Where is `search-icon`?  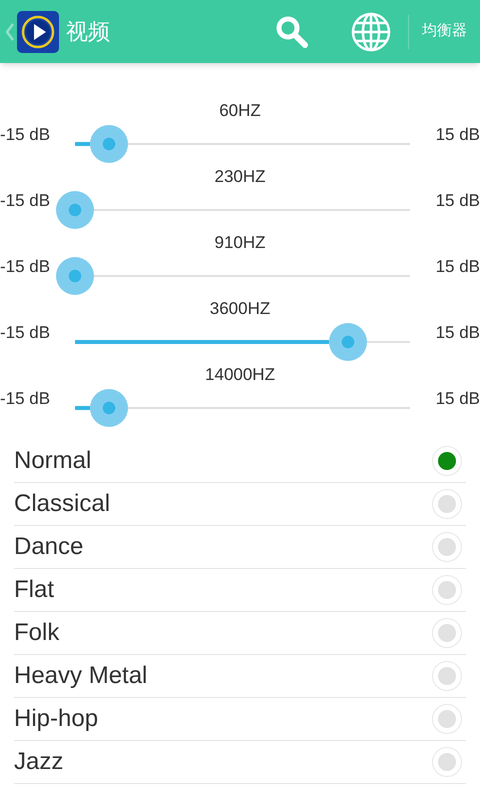
search-icon is located at coordinates (292, 31).